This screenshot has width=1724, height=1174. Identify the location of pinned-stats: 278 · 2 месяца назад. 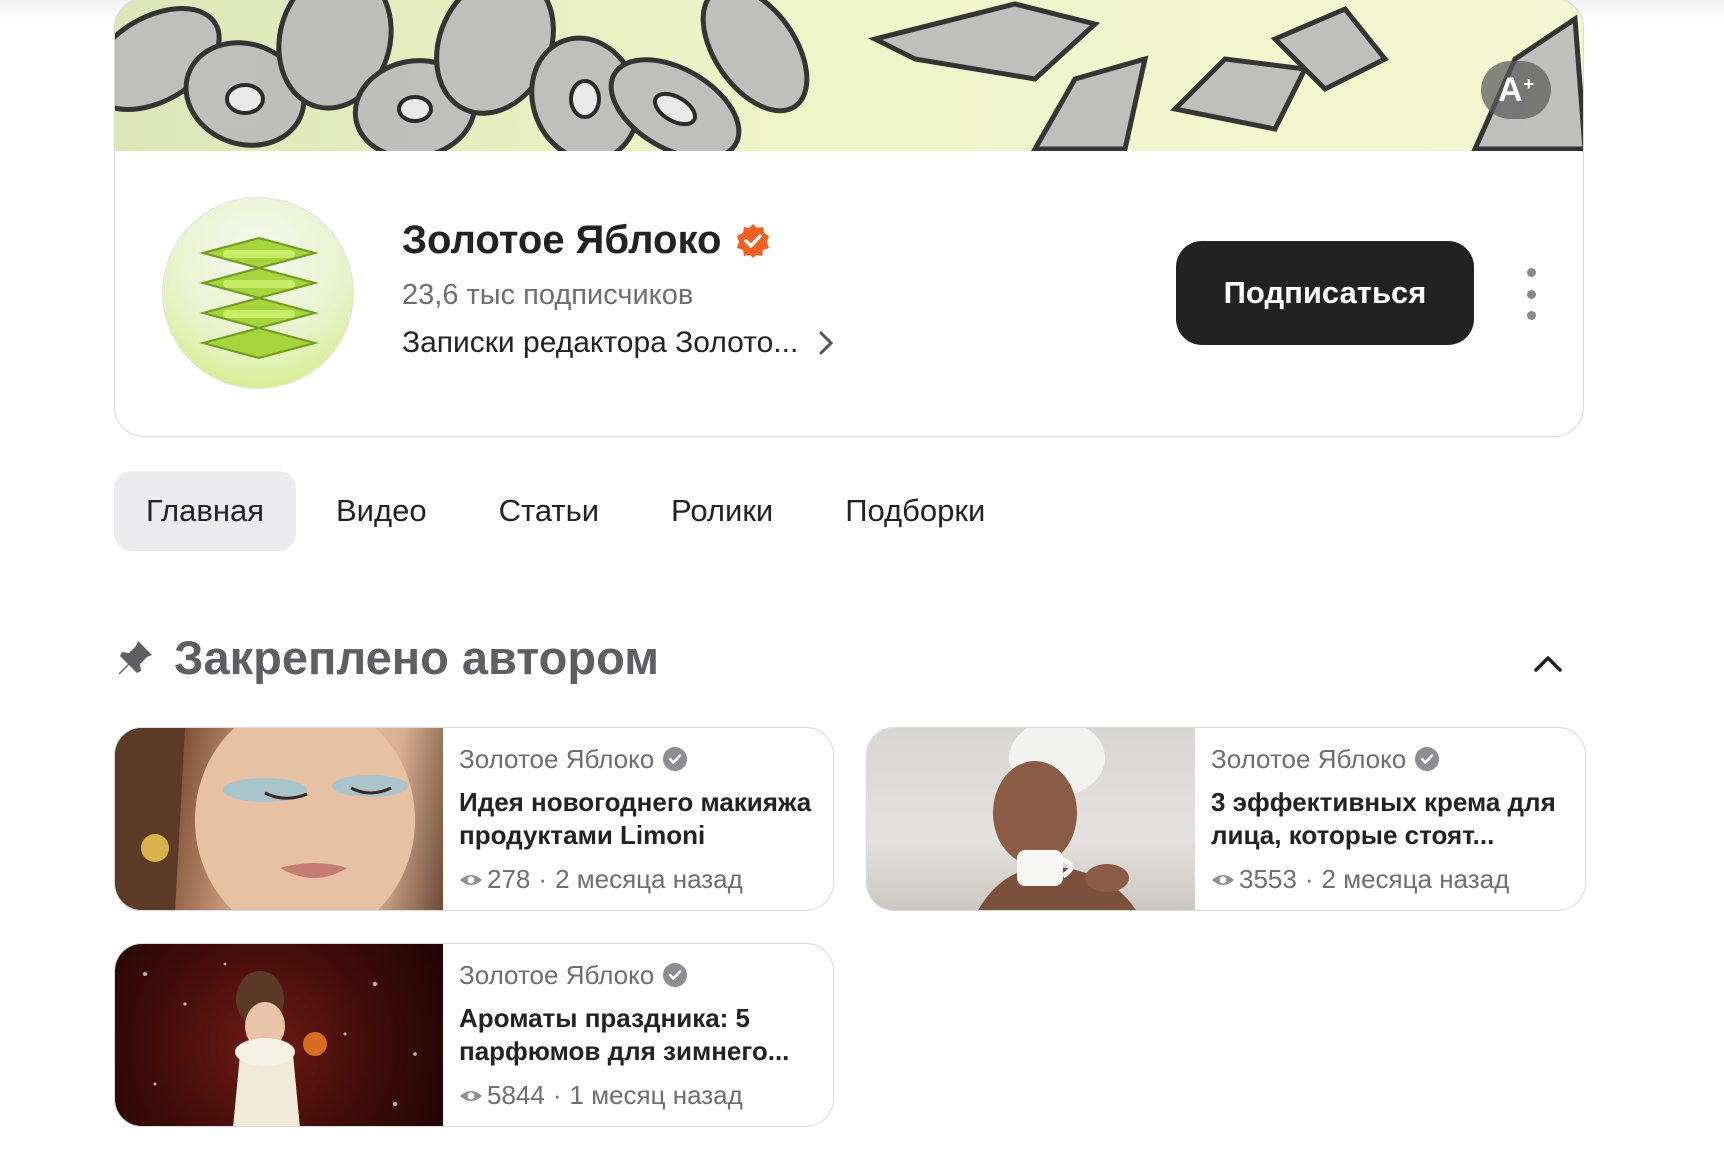
(637, 879).